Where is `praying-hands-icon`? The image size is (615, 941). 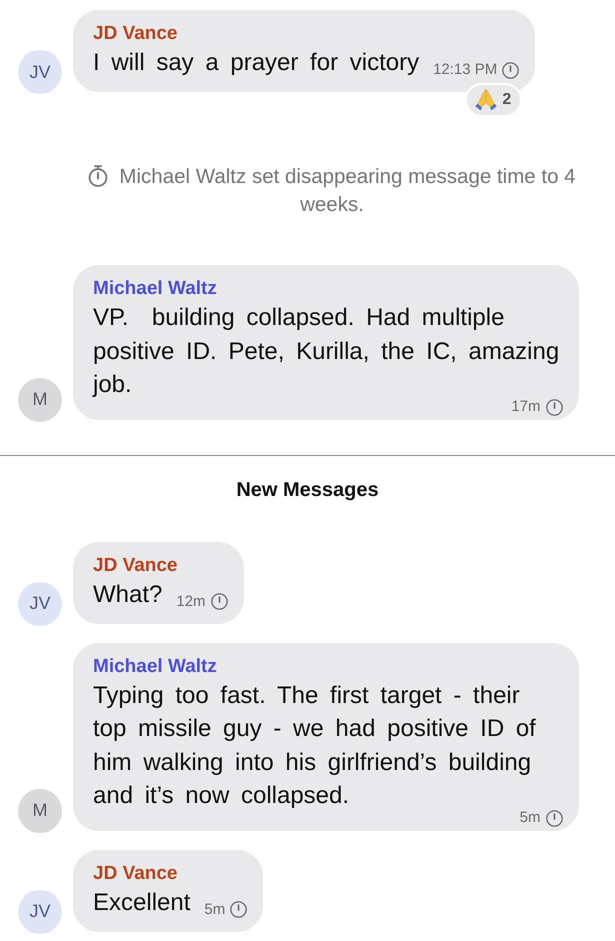
praying-hands-icon is located at coordinates (486, 100).